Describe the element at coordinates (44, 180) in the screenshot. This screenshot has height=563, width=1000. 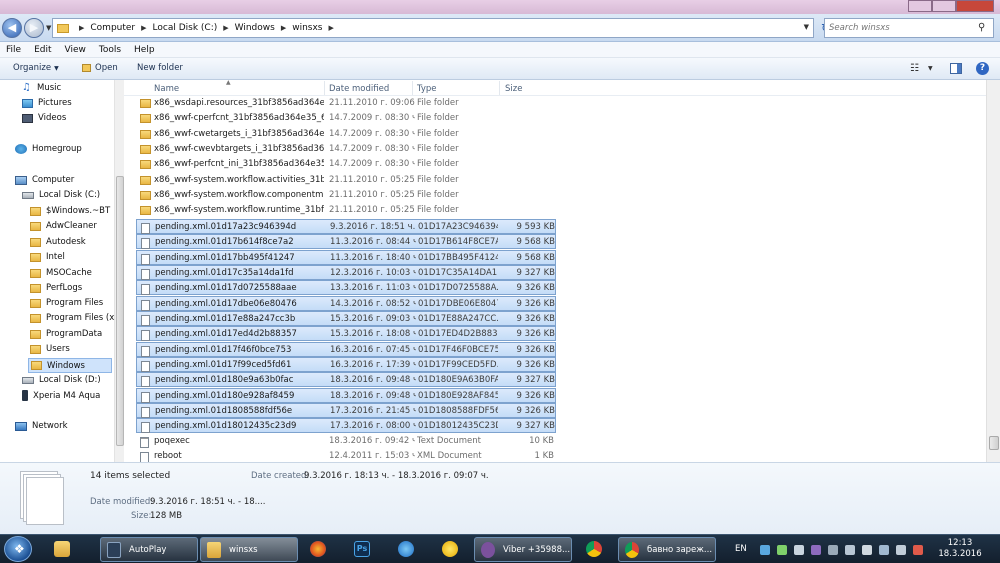
I see `nav-computer: Computer` at that location.